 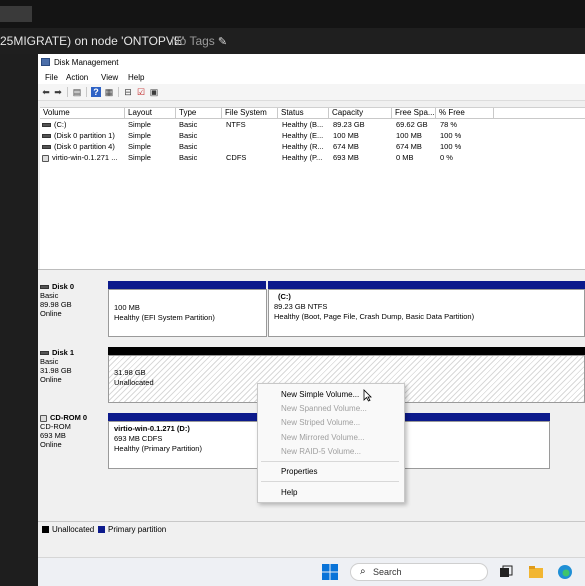 What do you see at coordinates (19, 319) in the screenshot?
I see `console-left-margin` at bounding box center [19, 319].